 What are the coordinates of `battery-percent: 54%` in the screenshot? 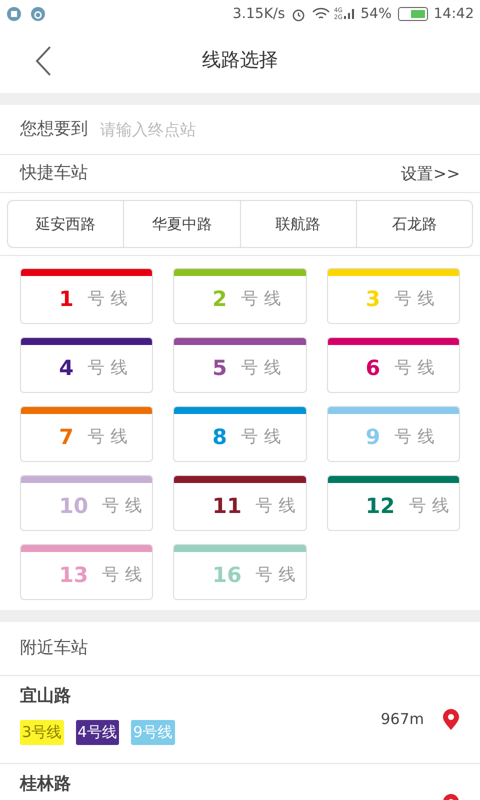 It's located at (376, 14).